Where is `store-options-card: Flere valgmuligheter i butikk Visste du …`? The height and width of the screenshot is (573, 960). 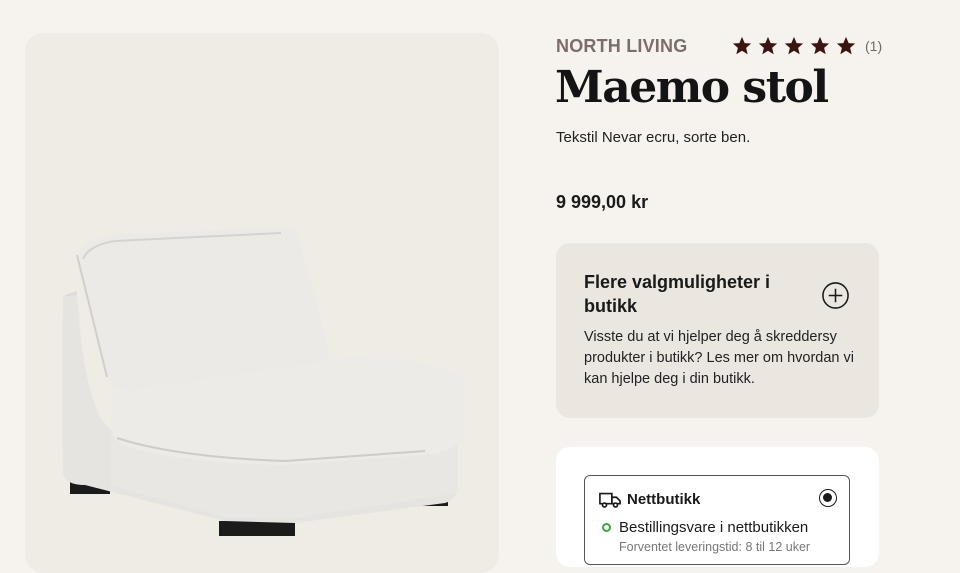 store-options-card: Flere valgmuligheter i butikk Visste du … is located at coordinates (717, 330).